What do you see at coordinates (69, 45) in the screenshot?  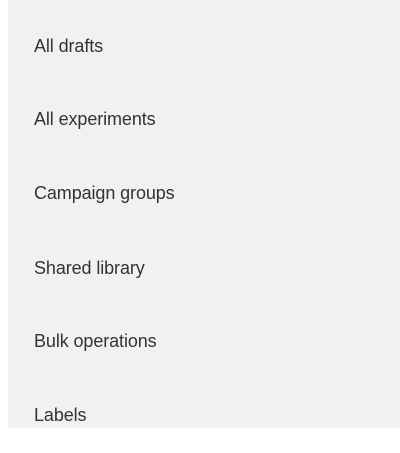 I see `menu-item-label: All drafts` at bounding box center [69, 45].